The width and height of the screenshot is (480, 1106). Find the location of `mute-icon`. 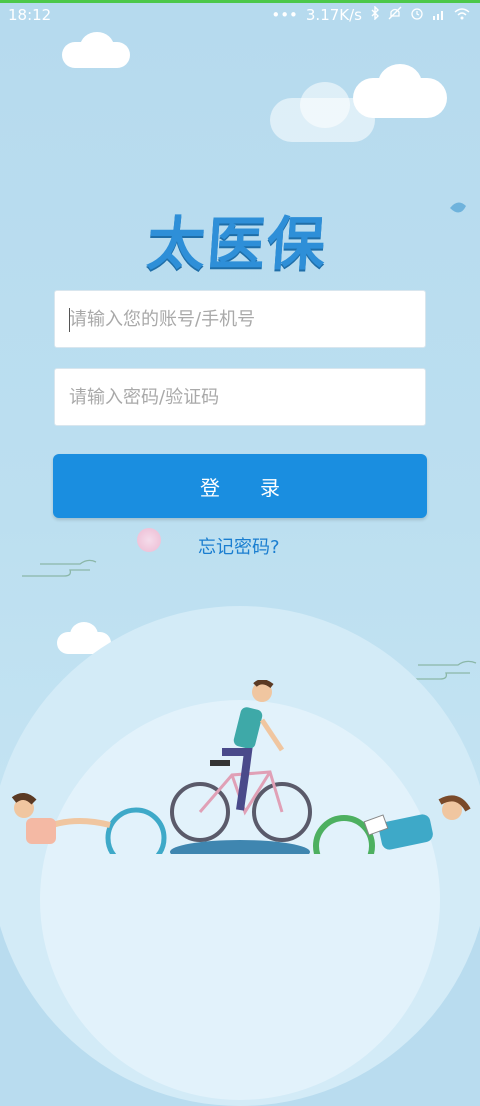

mute-icon is located at coordinates (395, 15).